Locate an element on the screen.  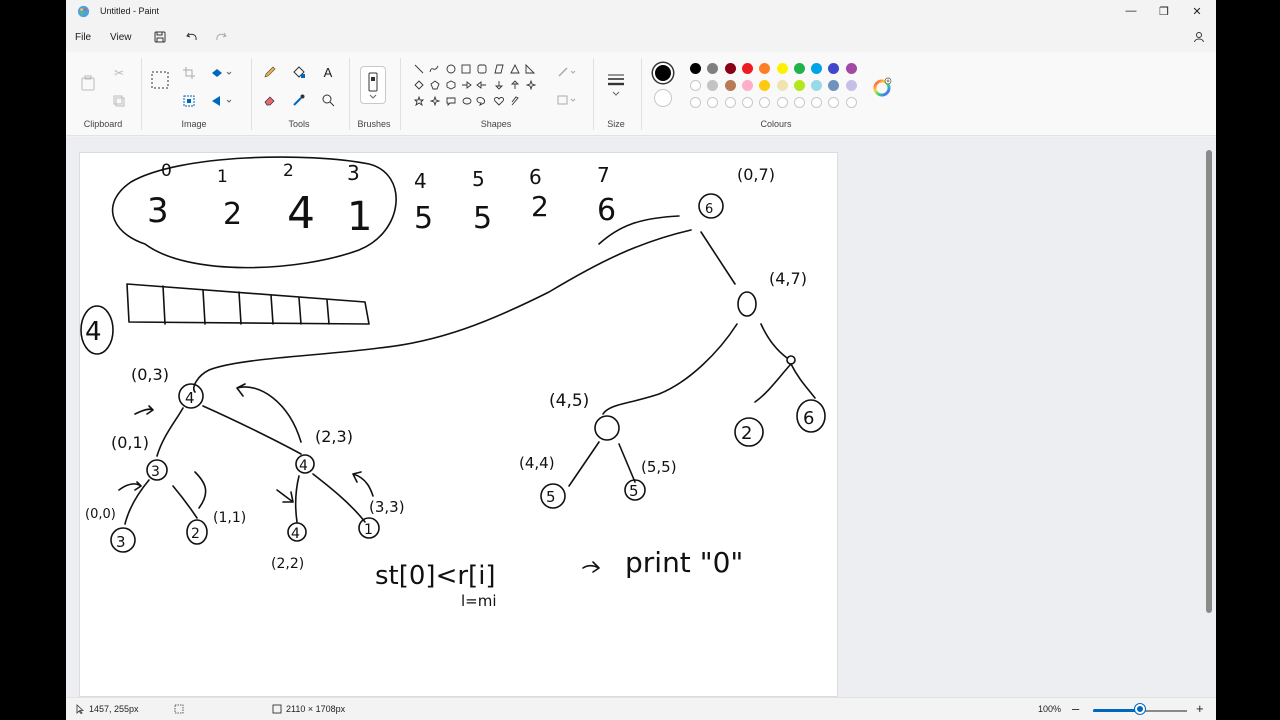
size-button is located at coordinates (616, 84).